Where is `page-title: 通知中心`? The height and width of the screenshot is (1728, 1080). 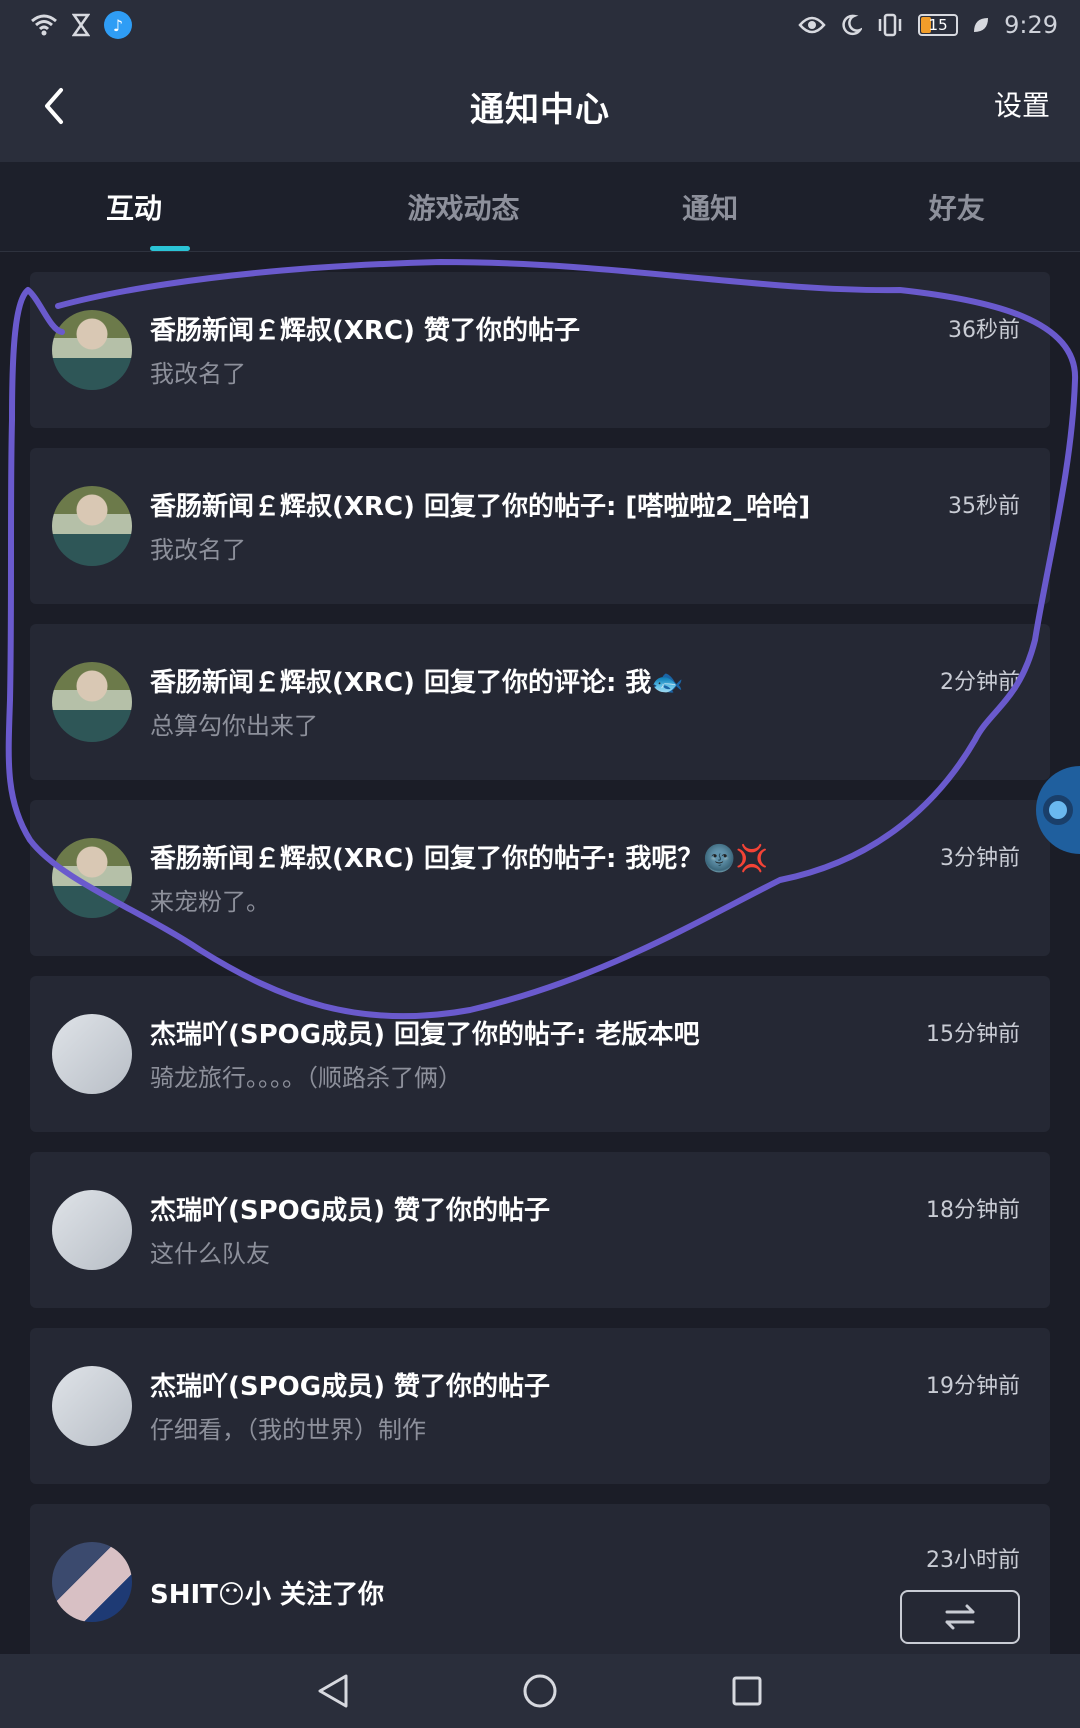 page-title: 通知中心 is located at coordinates (540, 109).